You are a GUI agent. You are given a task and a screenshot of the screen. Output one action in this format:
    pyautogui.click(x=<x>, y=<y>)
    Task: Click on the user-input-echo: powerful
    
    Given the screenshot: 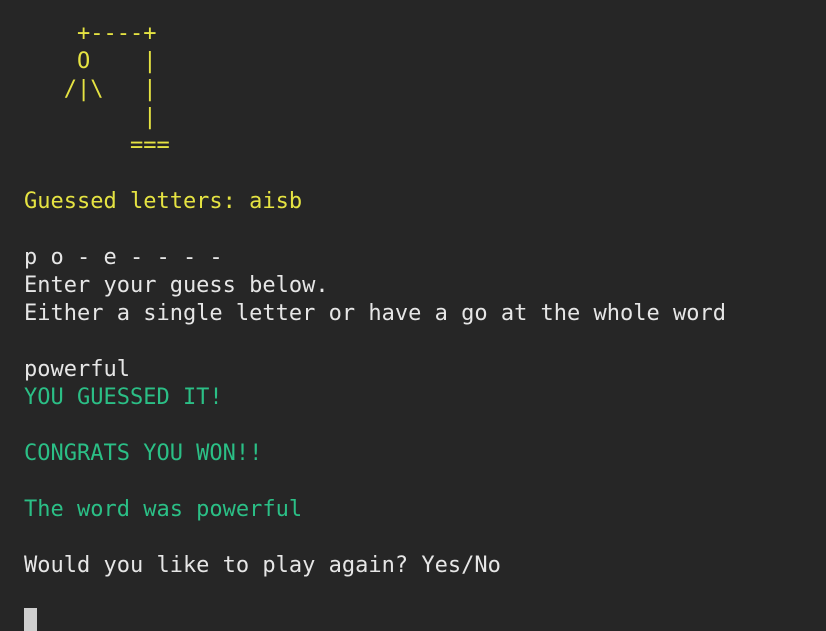 What is the action you would take?
    pyautogui.click(x=77, y=369)
    